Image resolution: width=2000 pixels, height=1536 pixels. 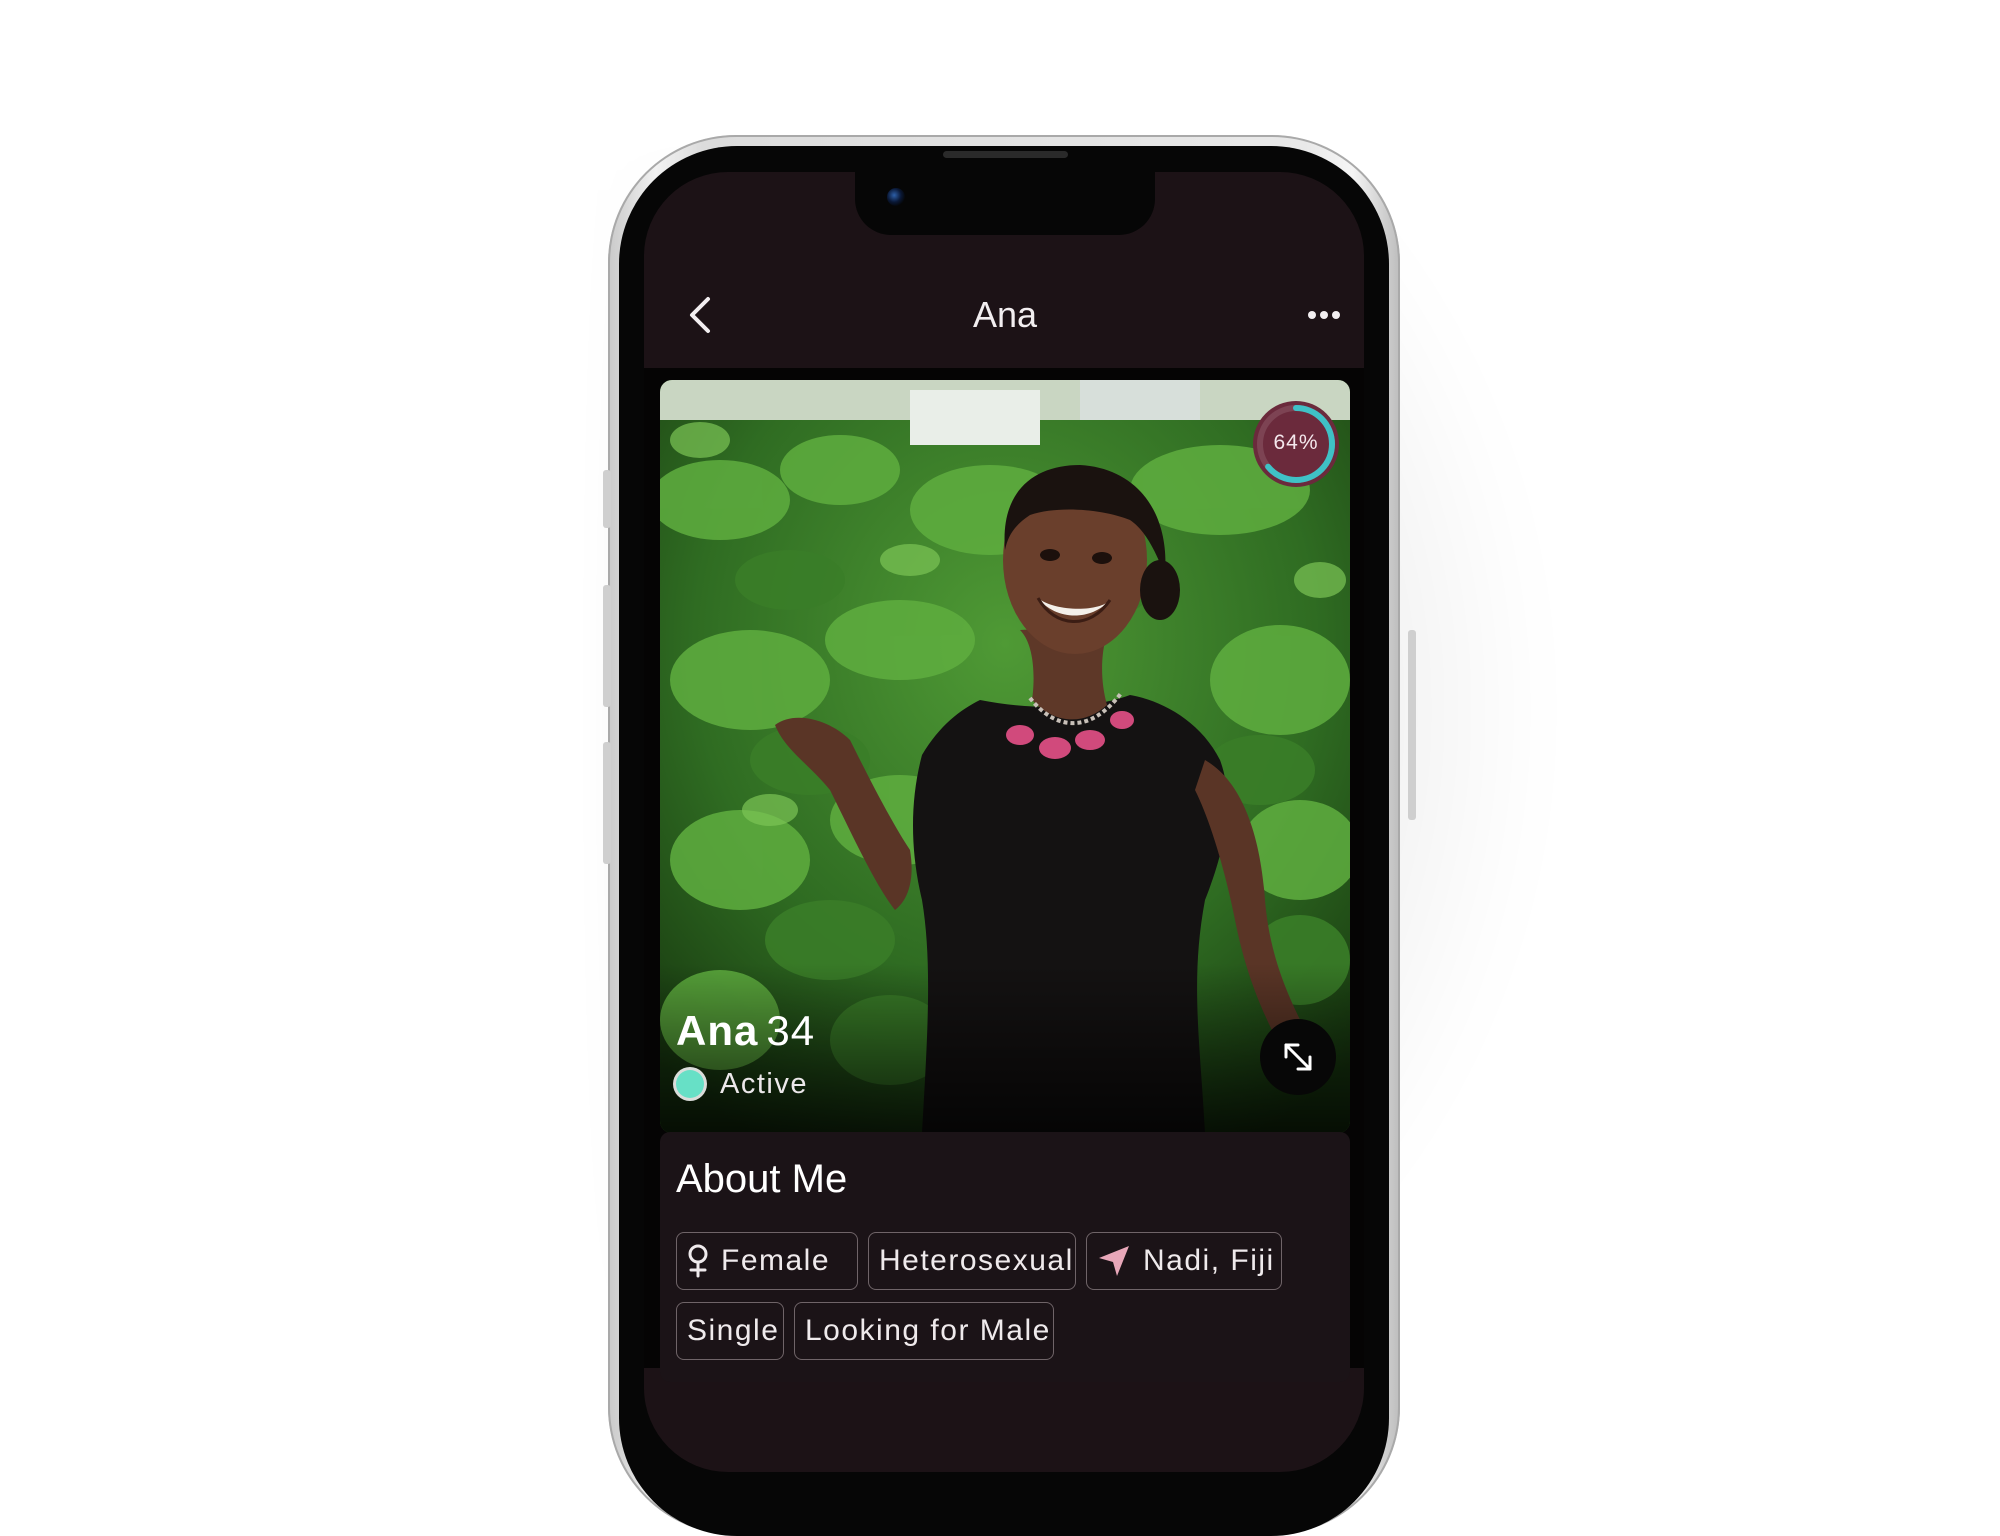 What do you see at coordinates (1005, 154) in the screenshot?
I see `earpiece-speaker` at bounding box center [1005, 154].